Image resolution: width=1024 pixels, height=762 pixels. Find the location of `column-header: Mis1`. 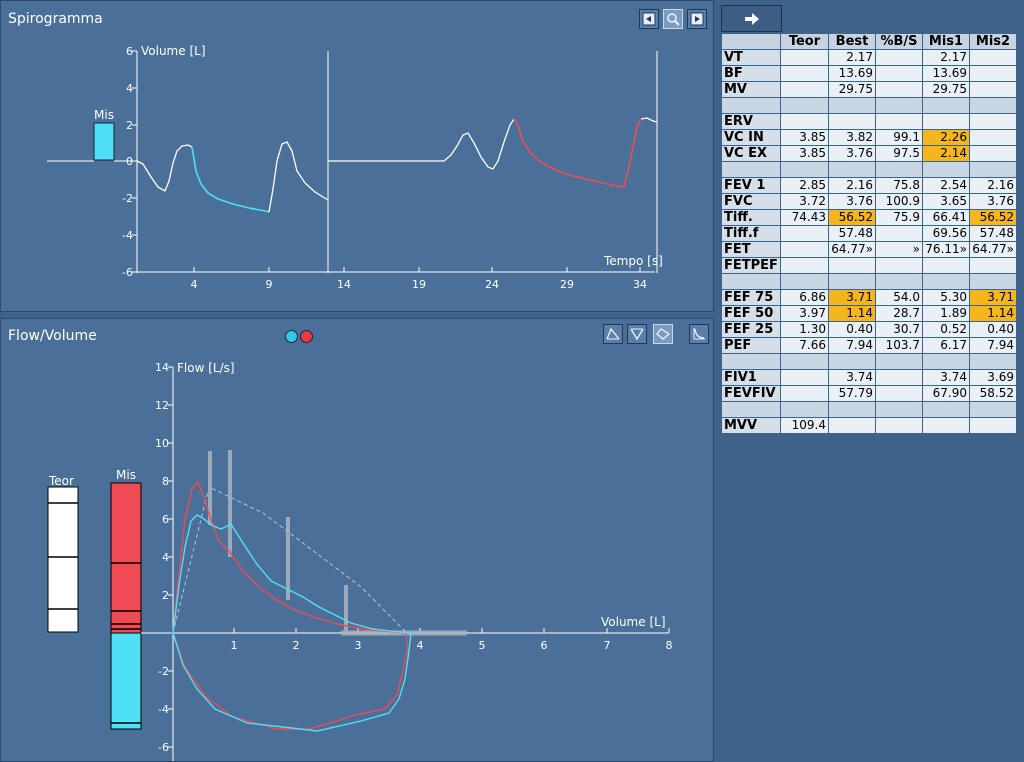

column-header: Mis1 is located at coordinates (946, 41).